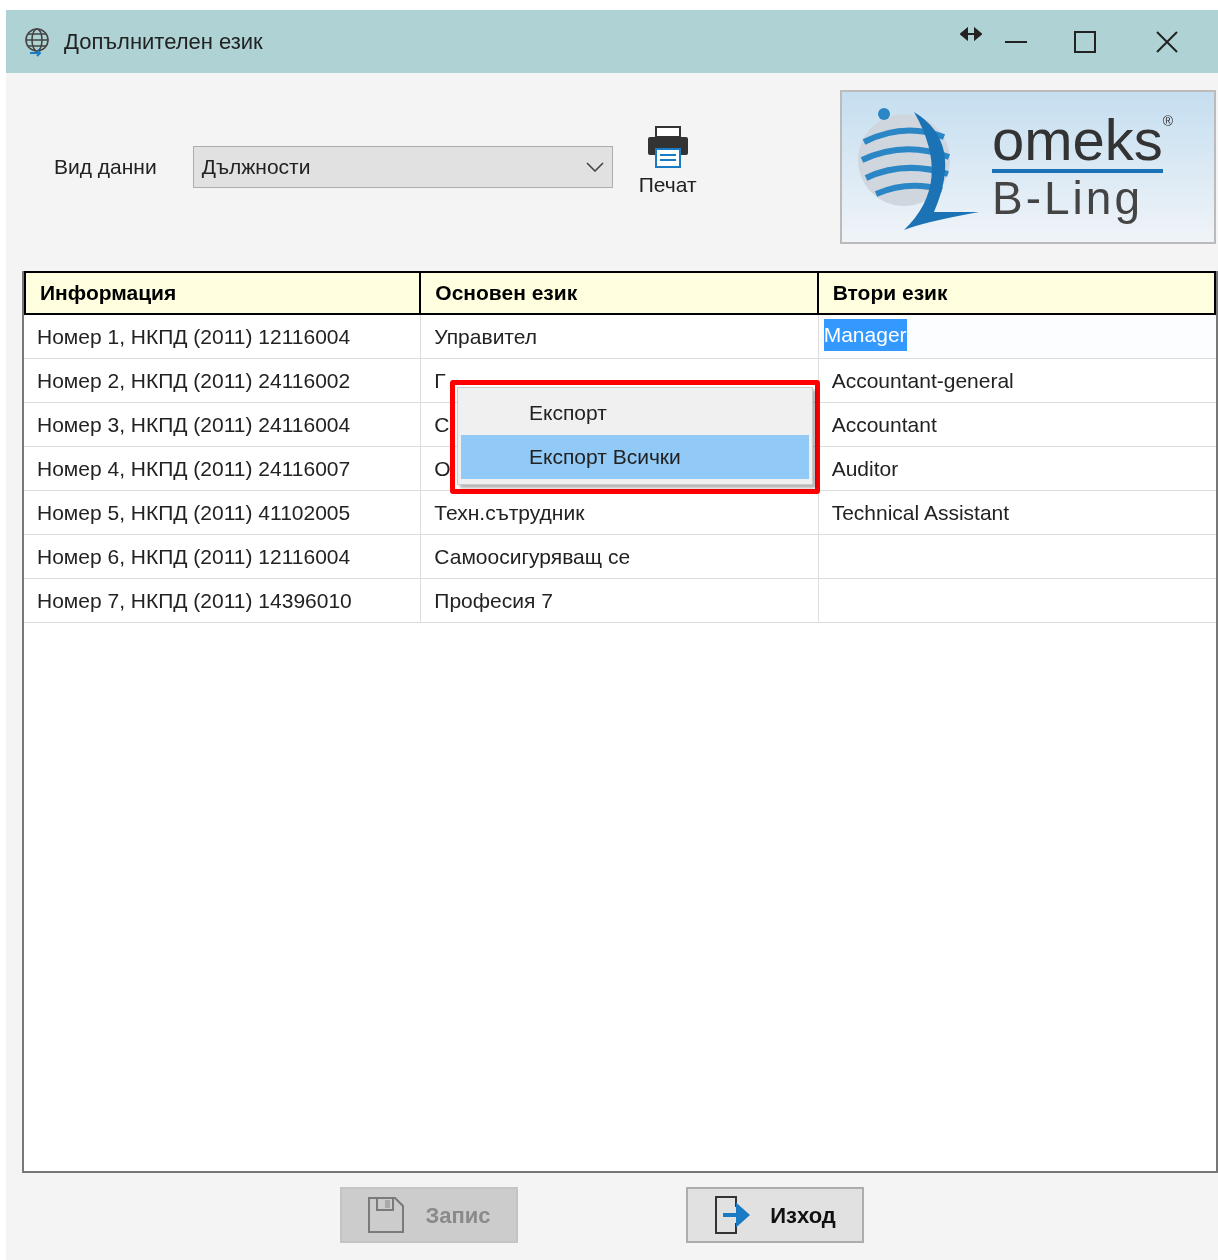  Describe the element at coordinates (620, 600) in the screenshot. I see `table-cell: Професия 7` at that location.